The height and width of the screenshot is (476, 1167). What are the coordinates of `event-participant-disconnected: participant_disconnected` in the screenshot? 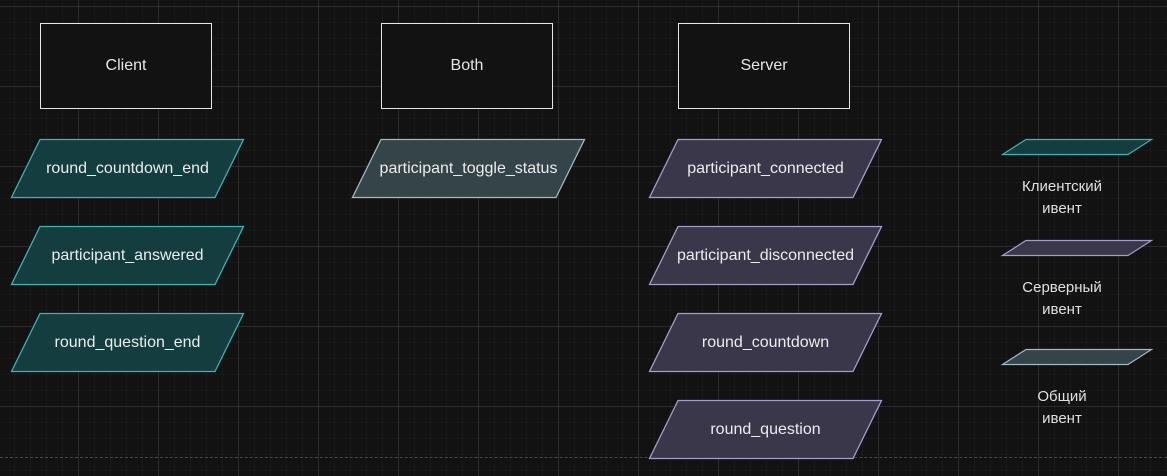 It's located at (765, 255).